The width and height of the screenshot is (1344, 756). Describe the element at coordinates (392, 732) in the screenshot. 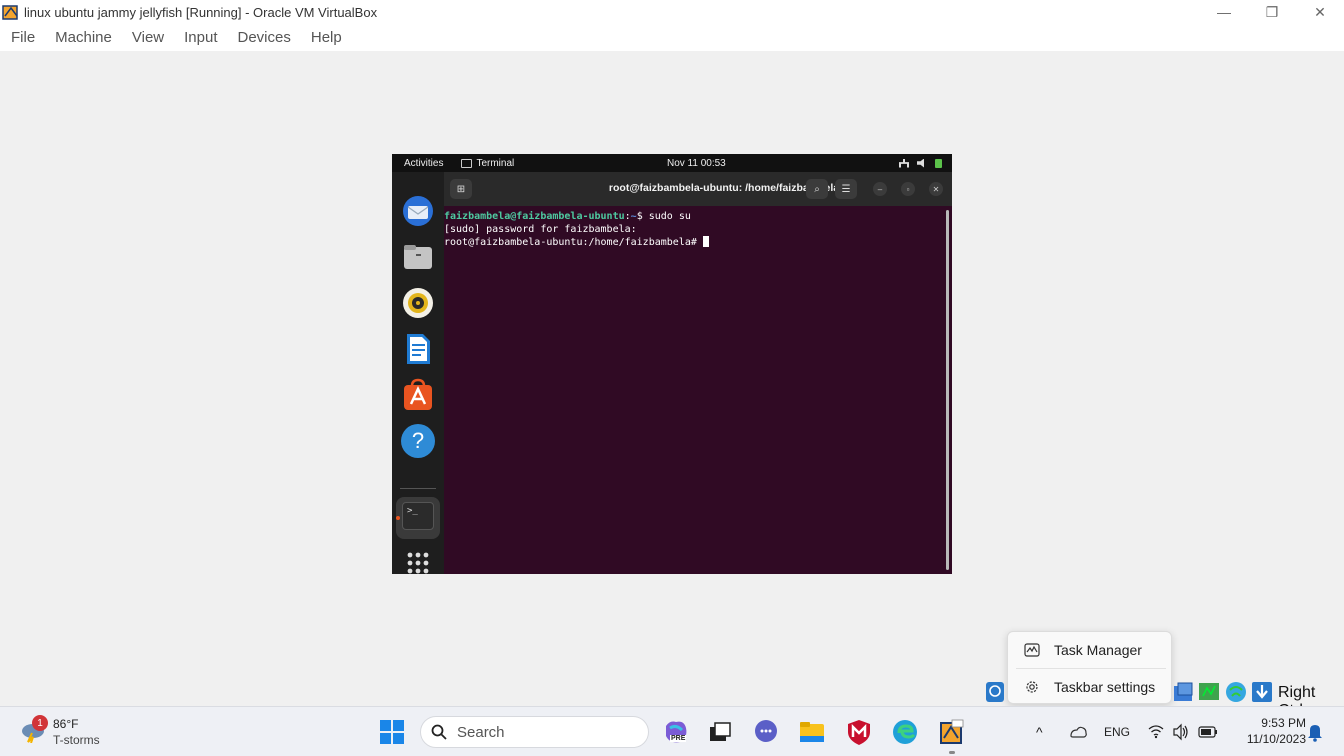

I see `start-button` at that location.